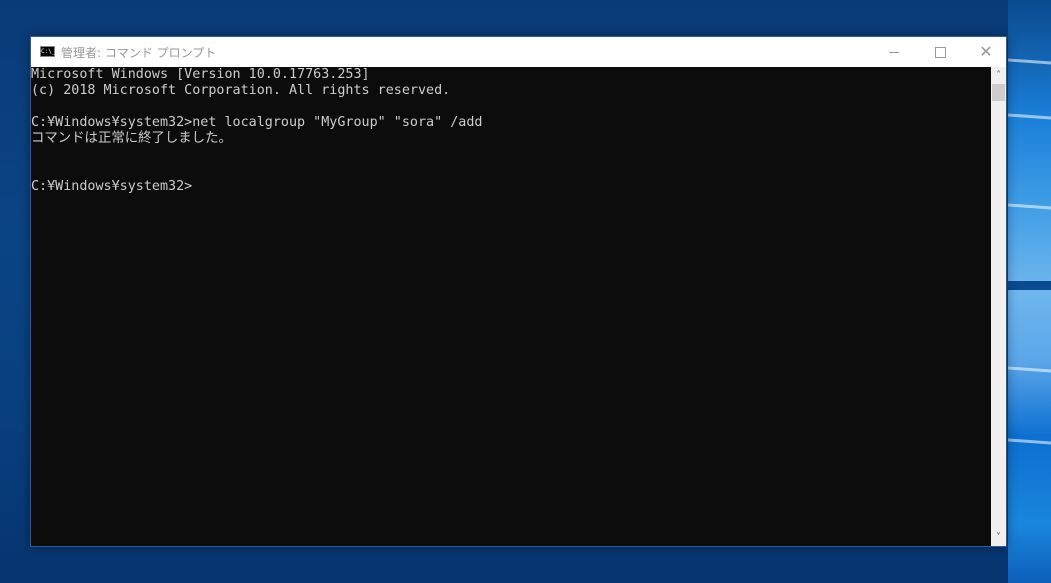 The height and width of the screenshot is (583, 1051). I want to click on scroll-down-button: ˅, so click(998, 537).